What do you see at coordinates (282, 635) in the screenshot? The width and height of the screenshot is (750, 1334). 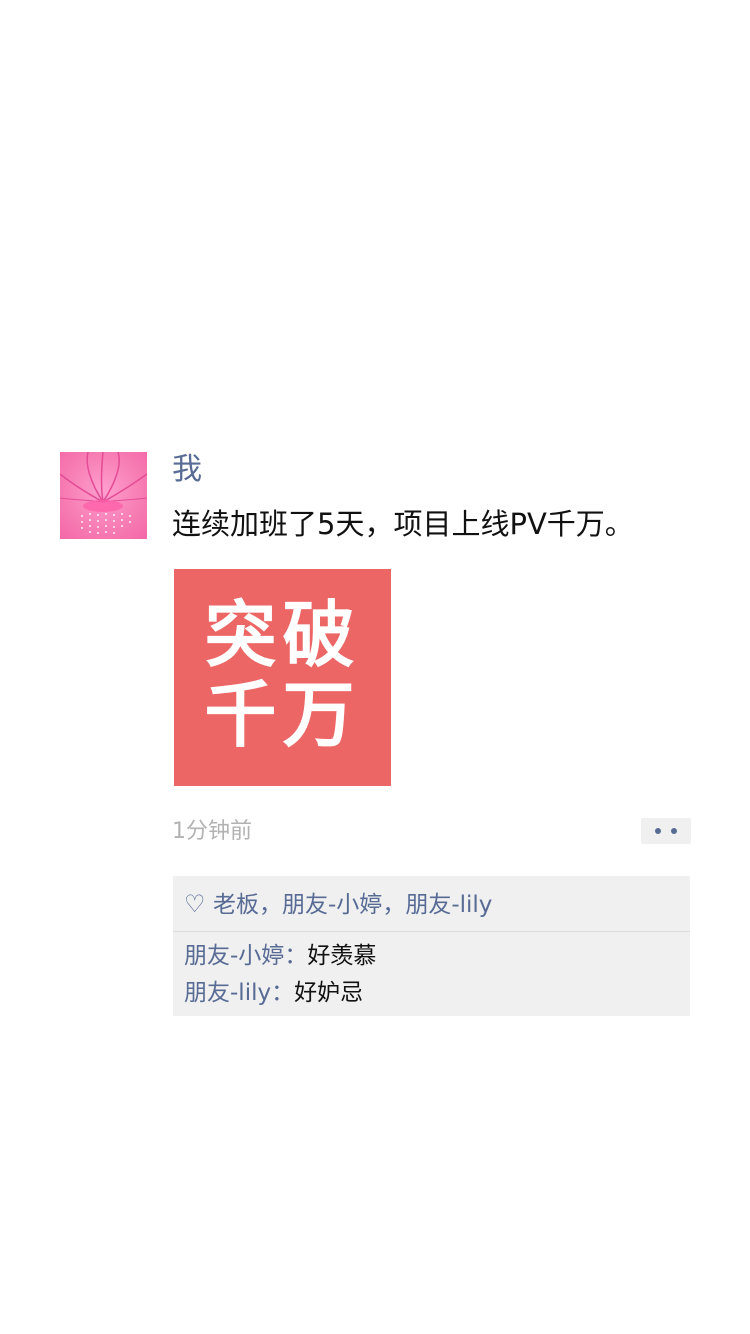 I see `post-image-line-1: 突破` at bounding box center [282, 635].